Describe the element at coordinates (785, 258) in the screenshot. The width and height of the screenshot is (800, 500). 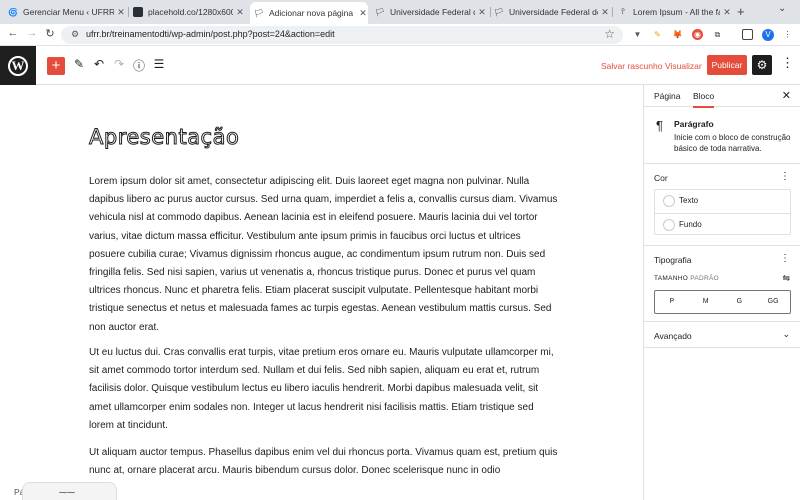
I see `typography-options-icon: ⋮` at that location.